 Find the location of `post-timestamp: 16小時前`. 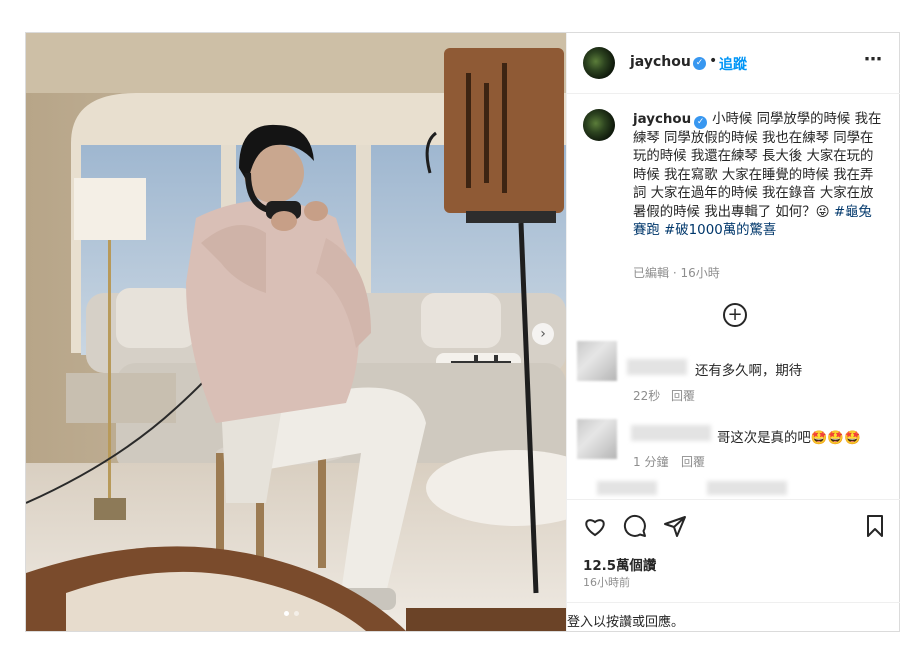

post-timestamp: 16小時前 is located at coordinates (606, 582).